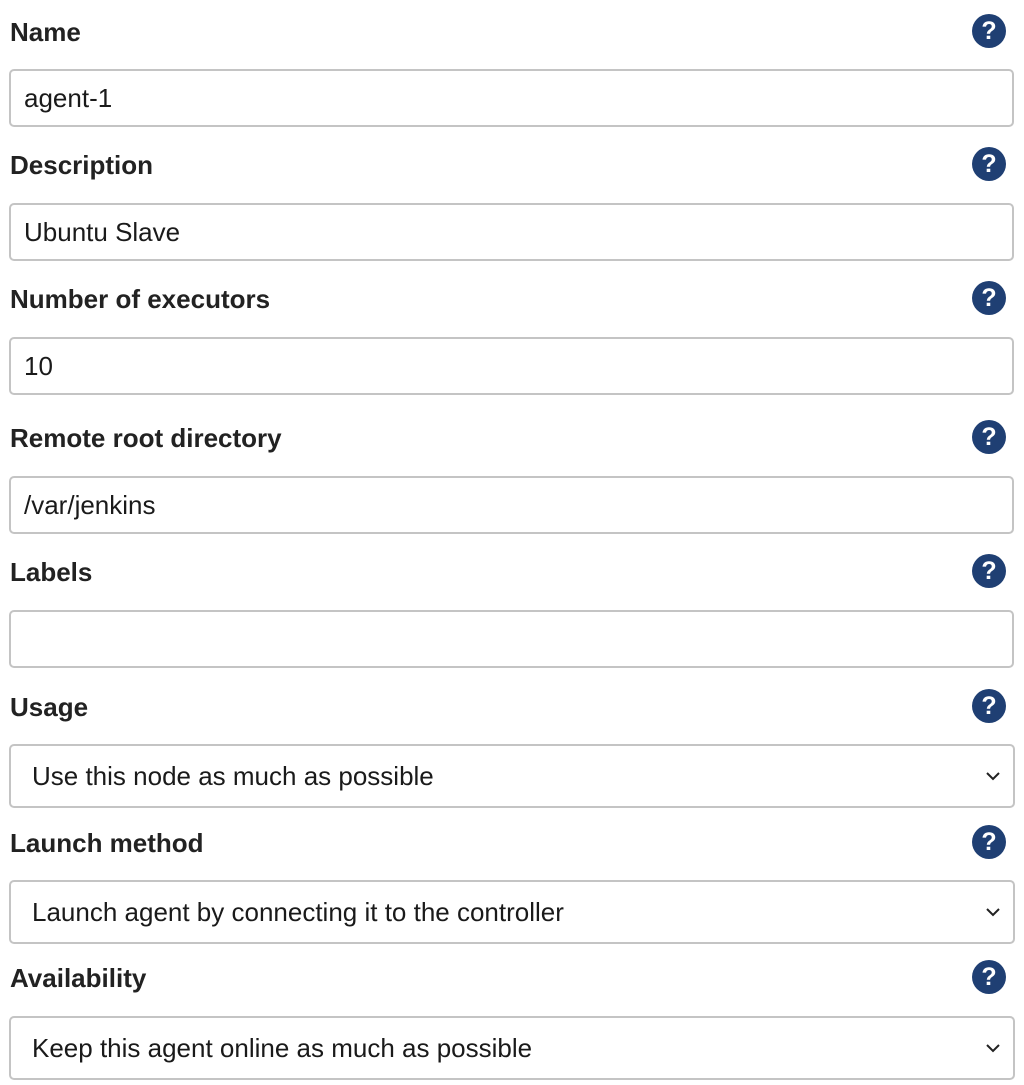 The width and height of the screenshot is (1024, 1085). Describe the element at coordinates (989, 31) in the screenshot. I see `name-help-icon: ?` at that location.